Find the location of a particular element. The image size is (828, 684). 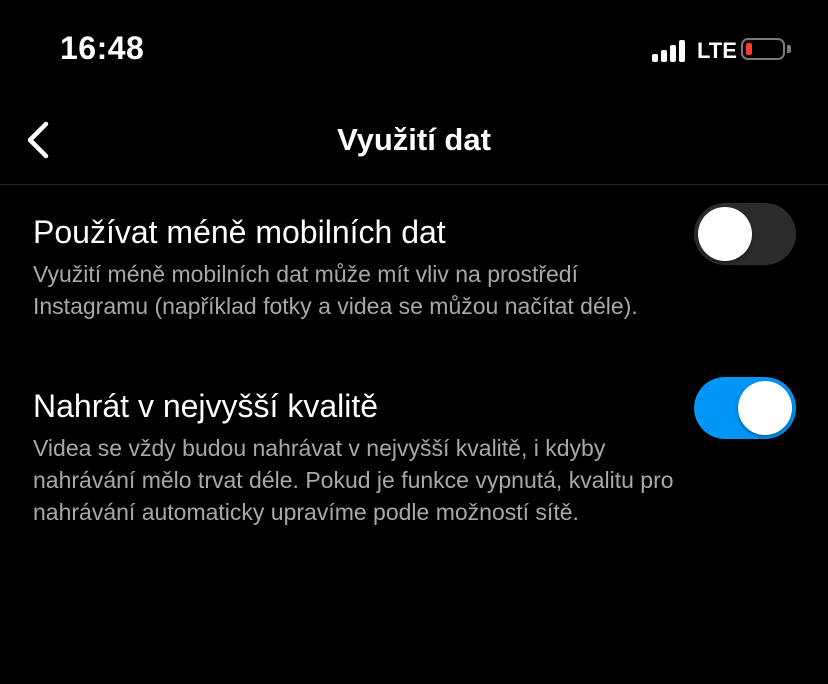

battery-icon is located at coordinates (763, 49).